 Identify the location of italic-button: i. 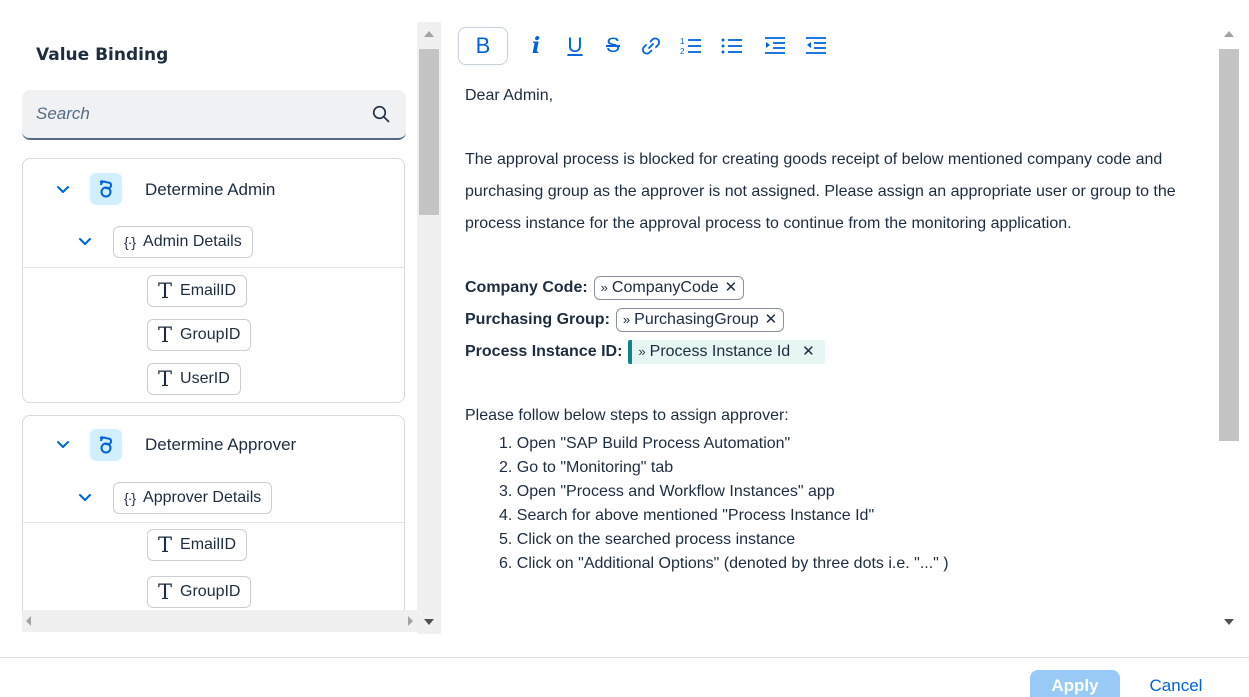
(536, 46).